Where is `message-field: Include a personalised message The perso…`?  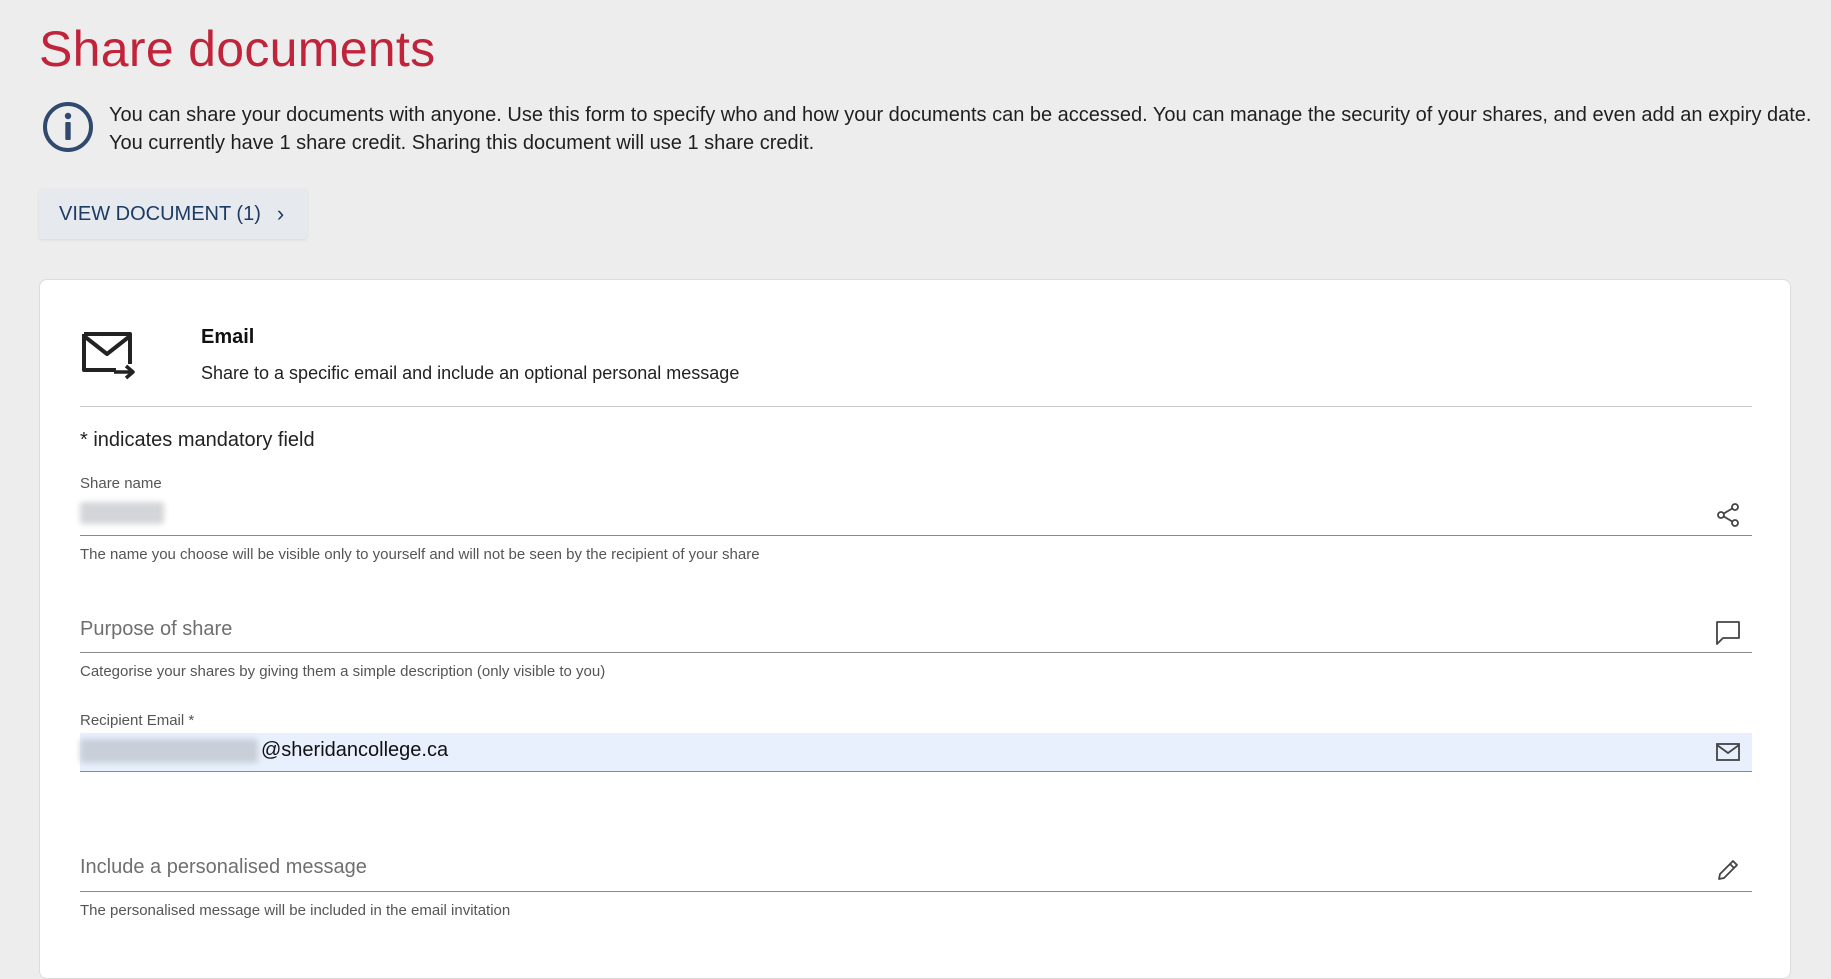 message-field: Include a personalised message The perso… is located at coordinates (916, 896).